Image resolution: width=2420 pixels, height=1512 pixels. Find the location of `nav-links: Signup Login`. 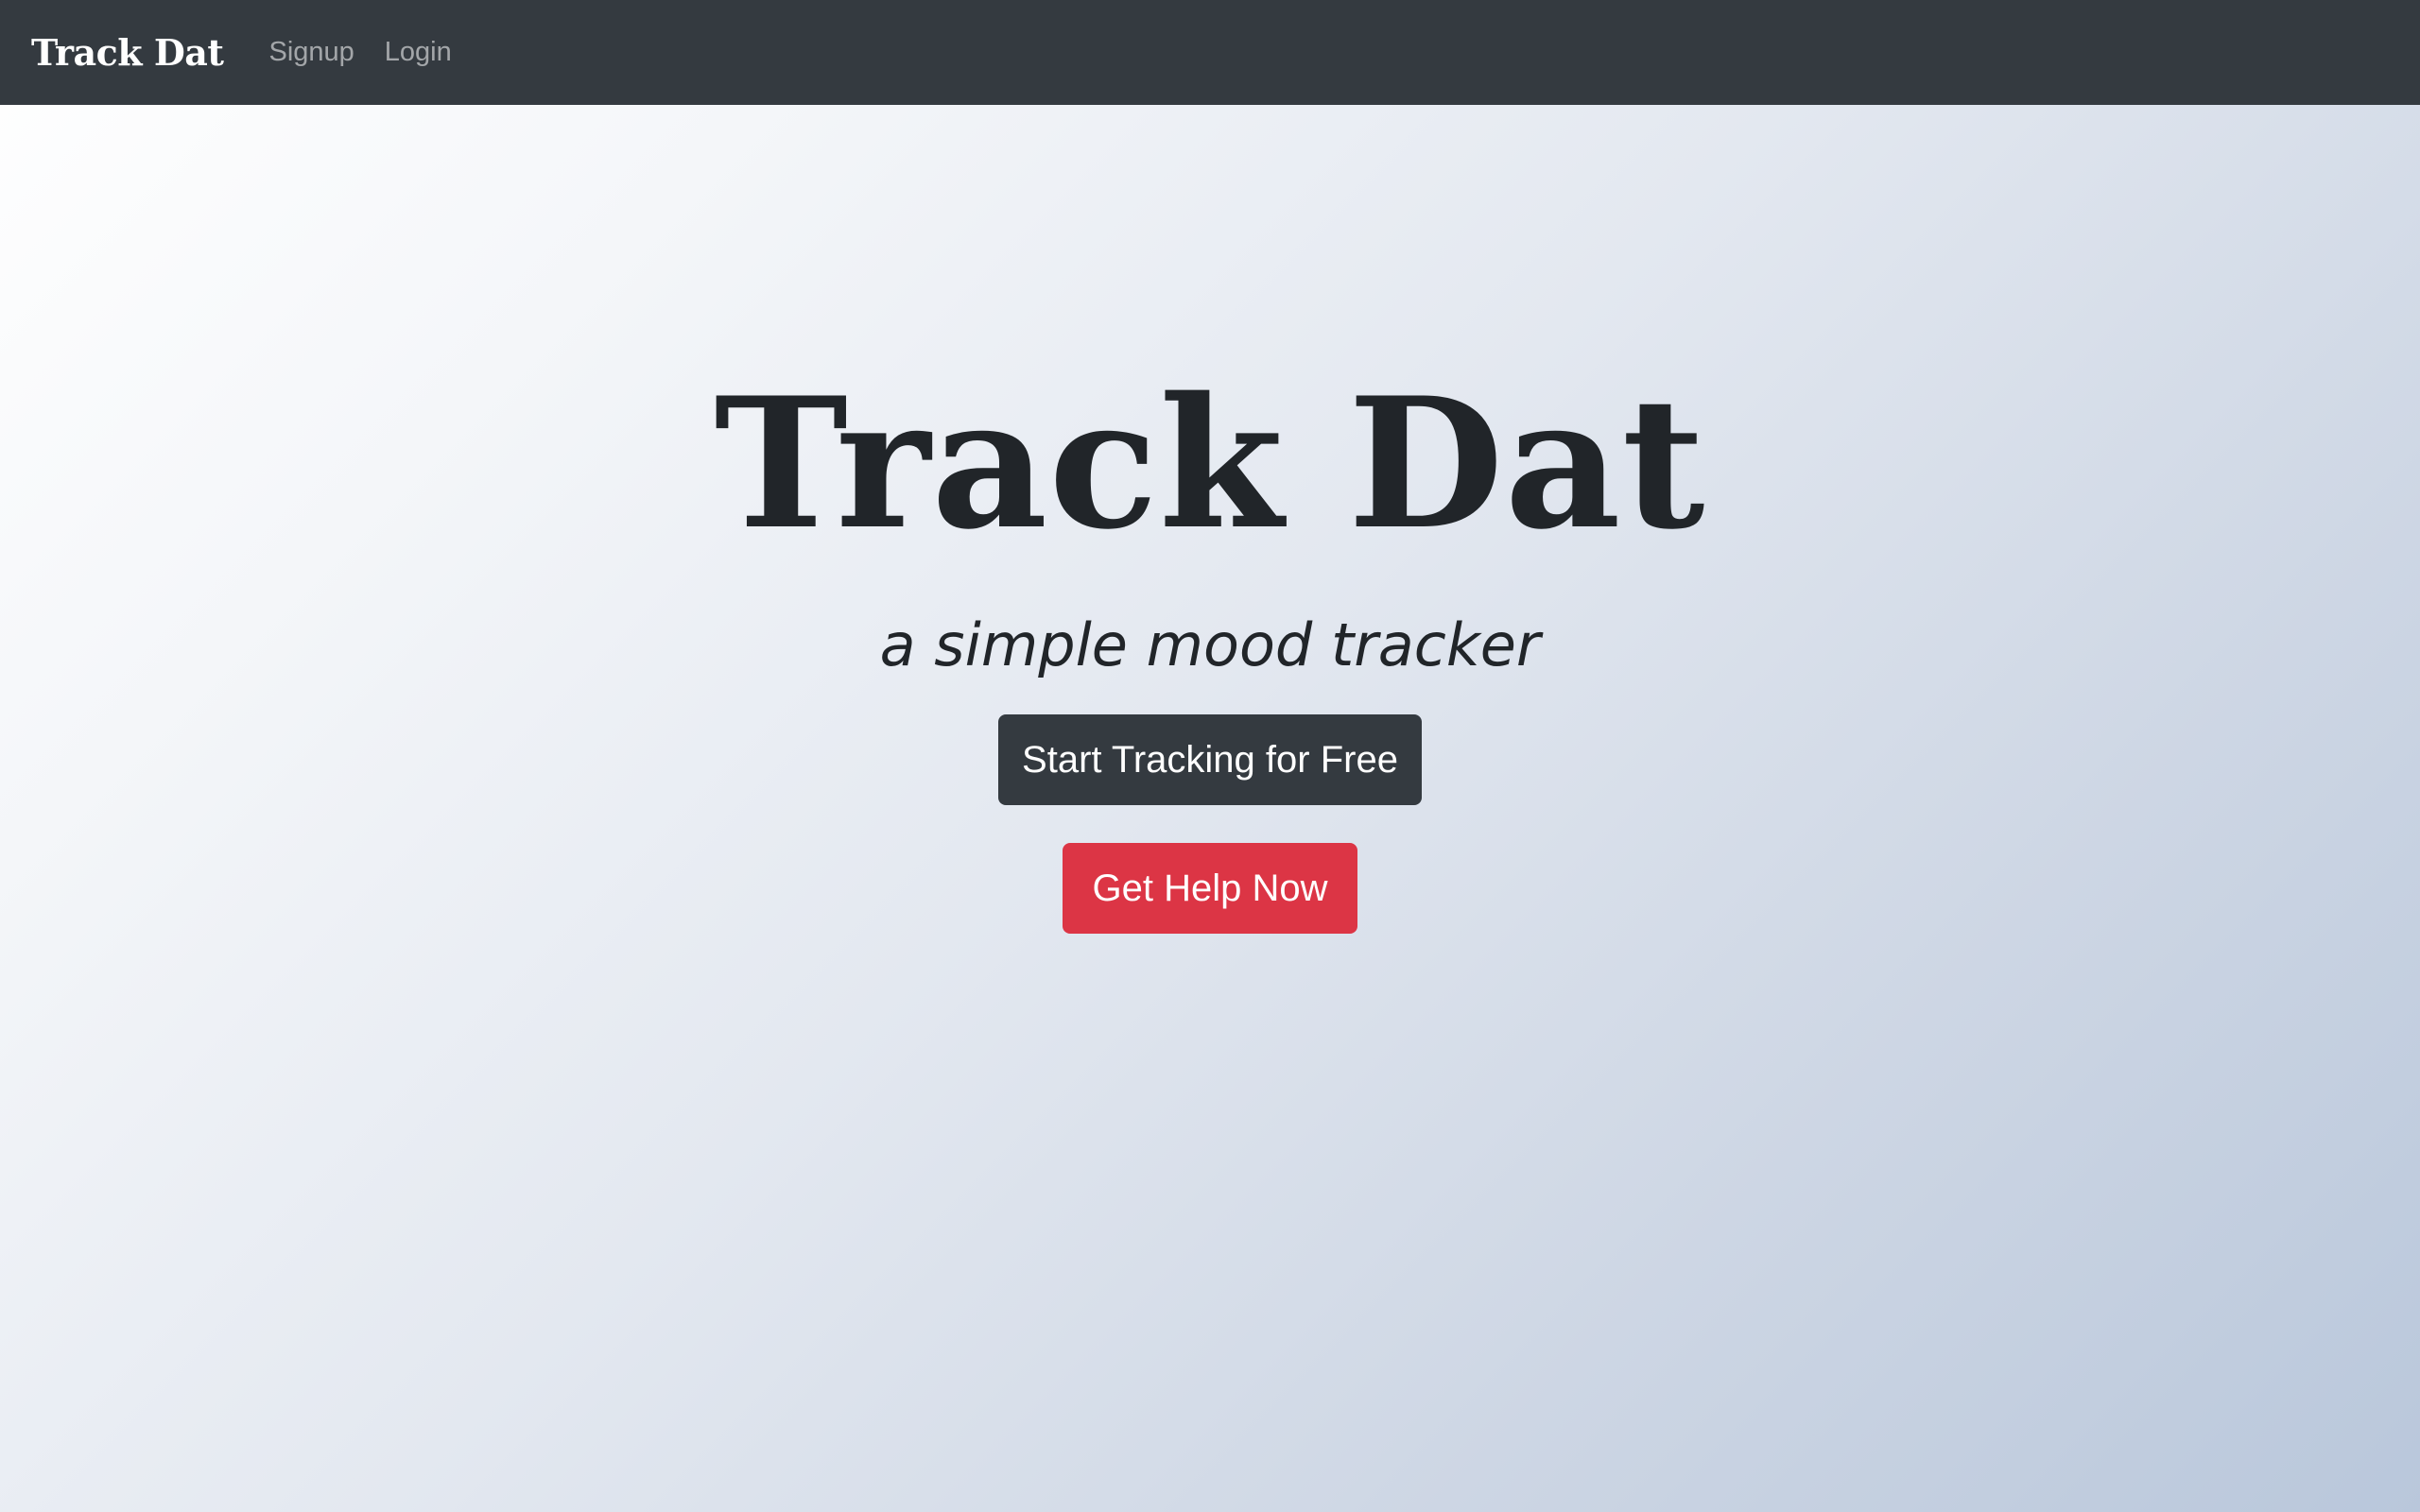

nav-links: Signup Login is located at coordinates (375, 52).